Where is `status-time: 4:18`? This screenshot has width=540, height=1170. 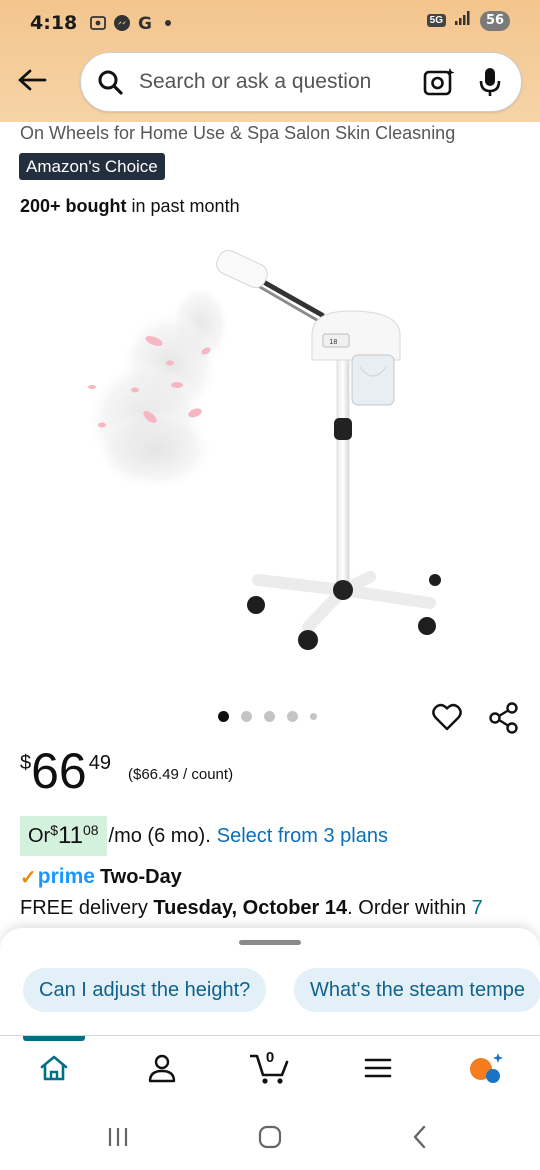 status-time: 4:18 is located at coordinates (54, 23).